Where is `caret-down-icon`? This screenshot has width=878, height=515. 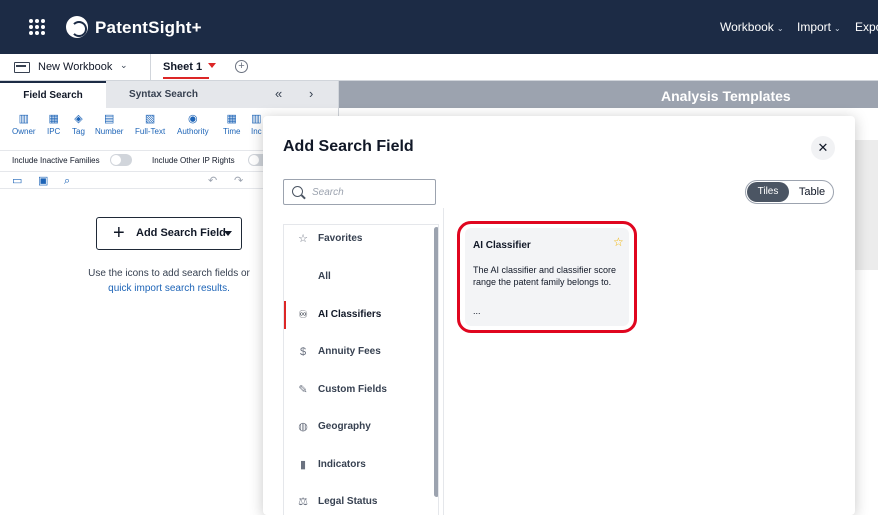 caret-down-icon is located at coordinates (228, 233).